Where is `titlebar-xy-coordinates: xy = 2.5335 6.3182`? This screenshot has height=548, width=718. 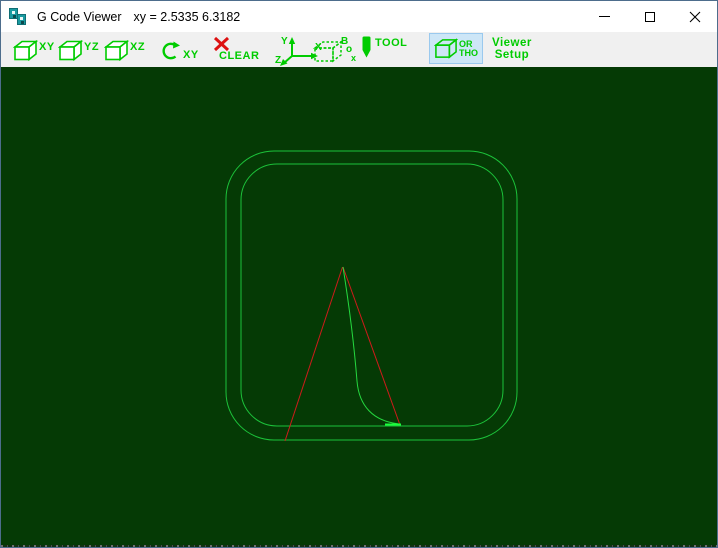 titlebar-xy-coordinates: xy = 2.5335 6.3182 is located at coordinates (187, 16).